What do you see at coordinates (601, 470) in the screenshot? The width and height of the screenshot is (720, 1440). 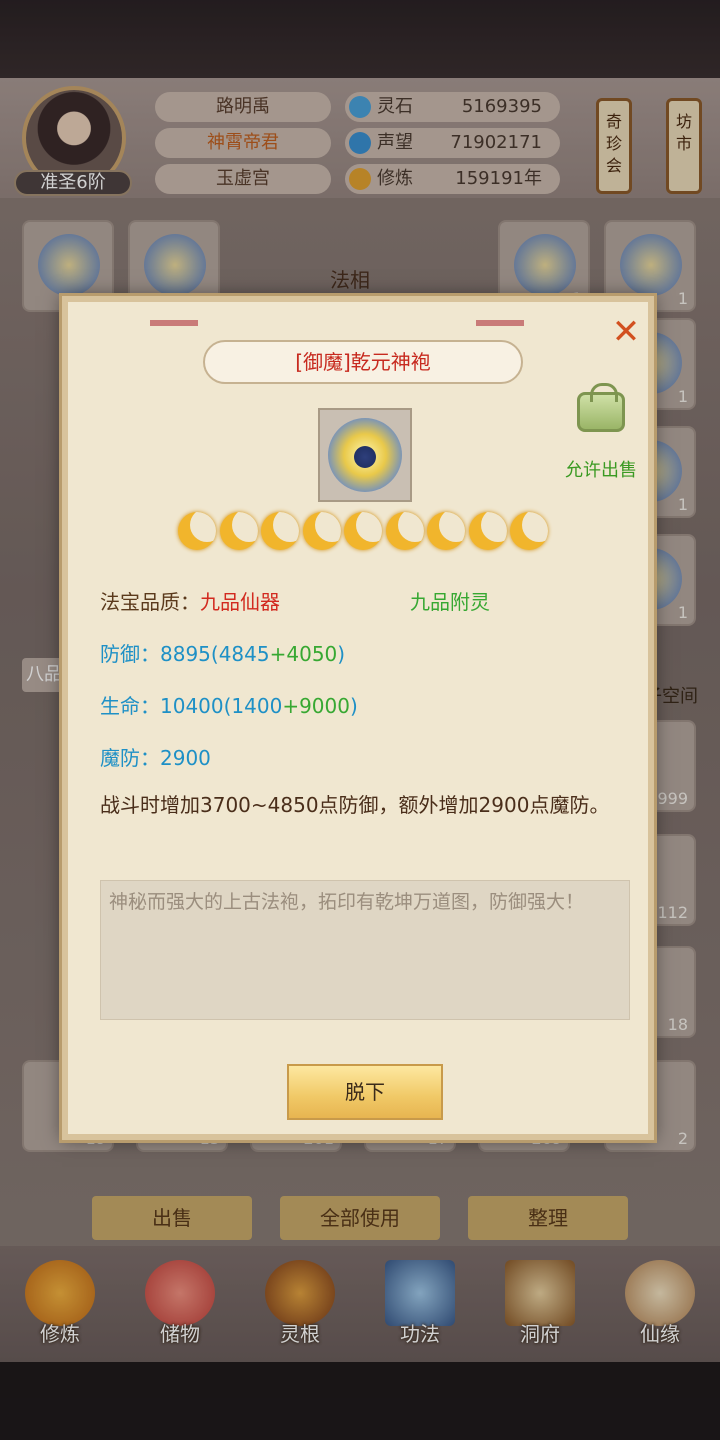 I see `allow-sale-label: 允许出售` at bounding box center [601, 470].